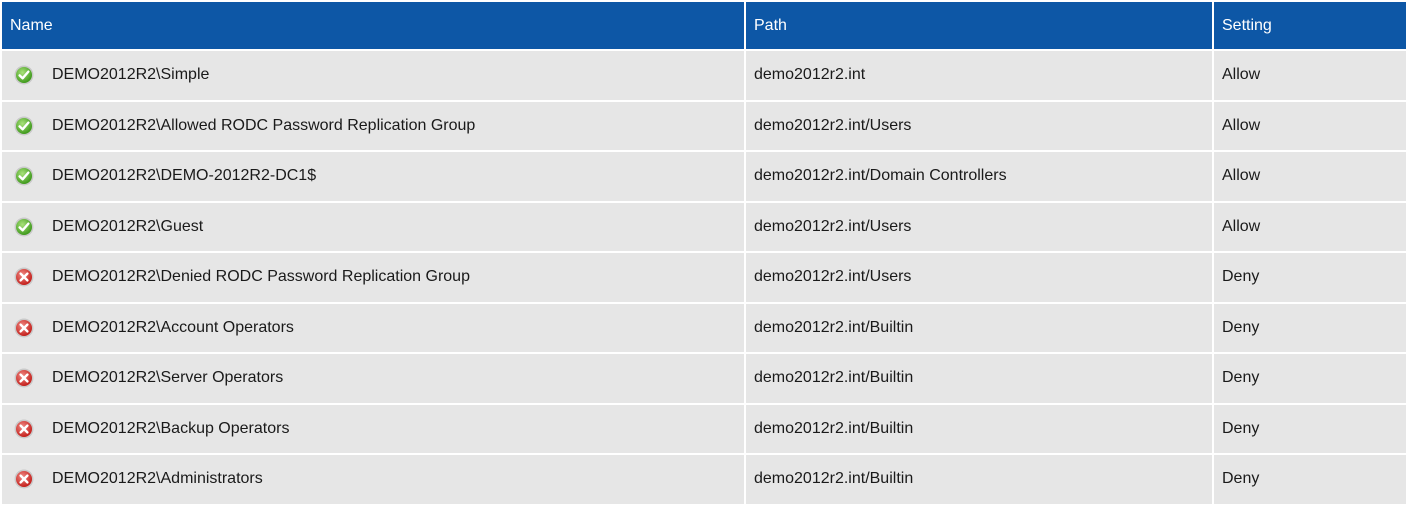 The image size is (1408, 506). Describe the element at coordinates (168, 378) in the screenshot. I see `principal-name: DEMO2012R2\Server Operators` at that location.